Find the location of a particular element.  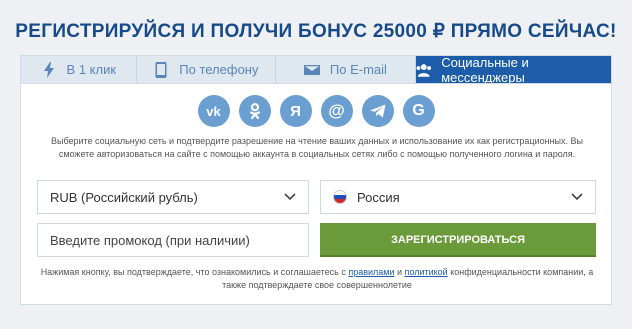

telegram-icon is located at coordinates (377, 111).